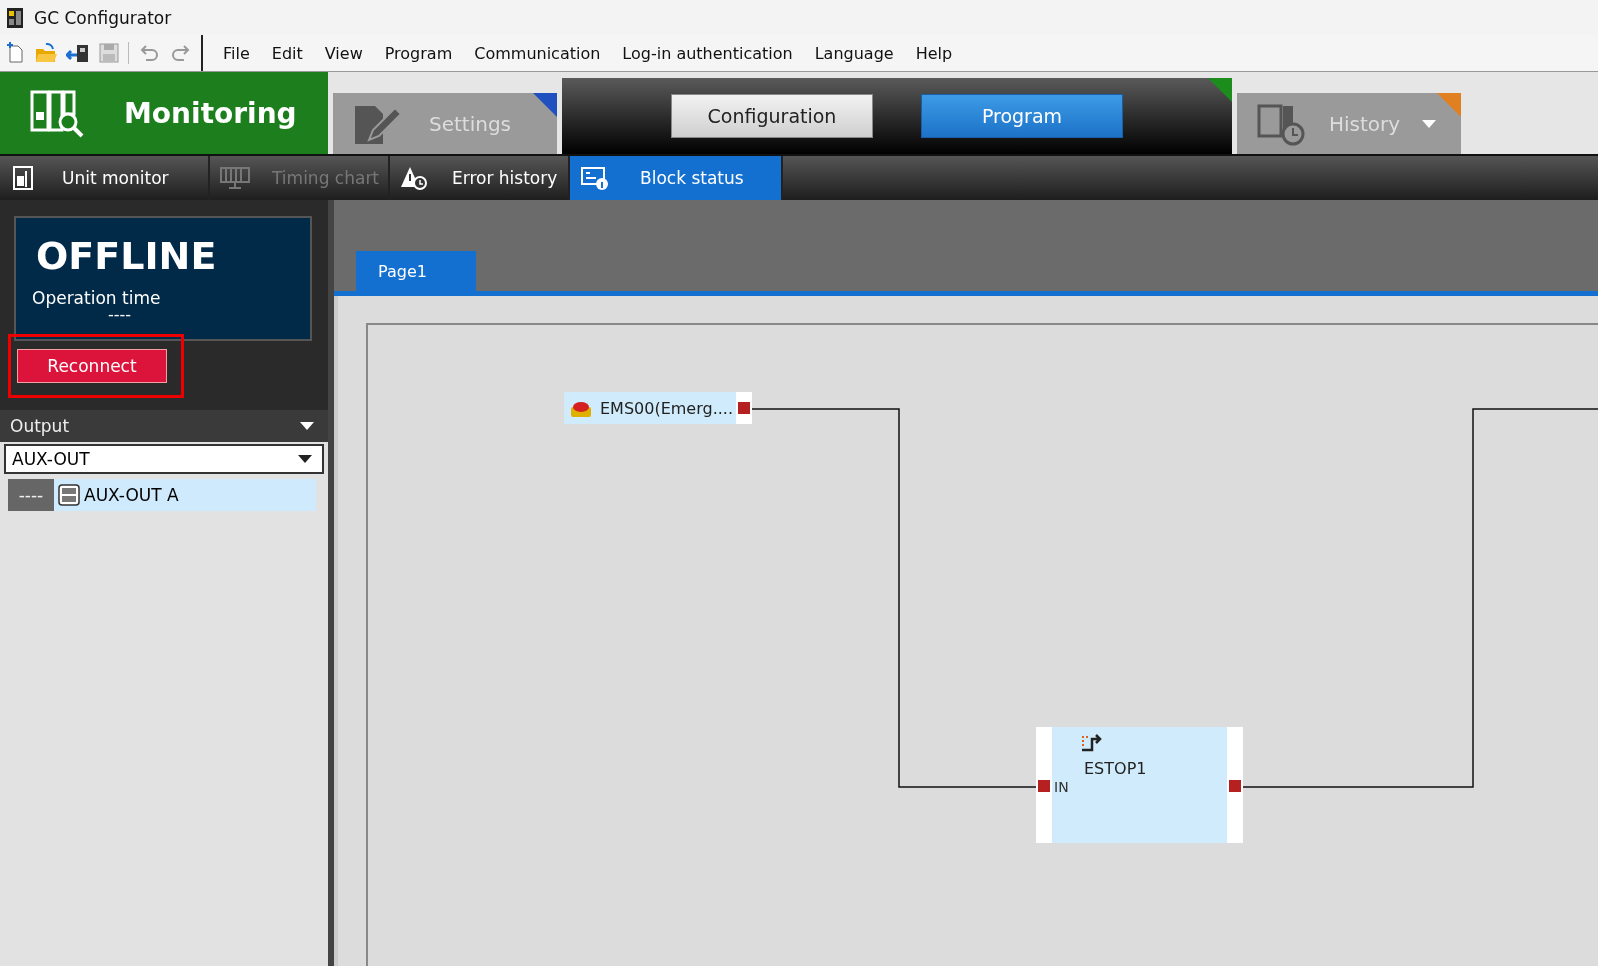 The image size is (1598, 966). I want to click on window-title: GC Configurator, so click(103, 17).